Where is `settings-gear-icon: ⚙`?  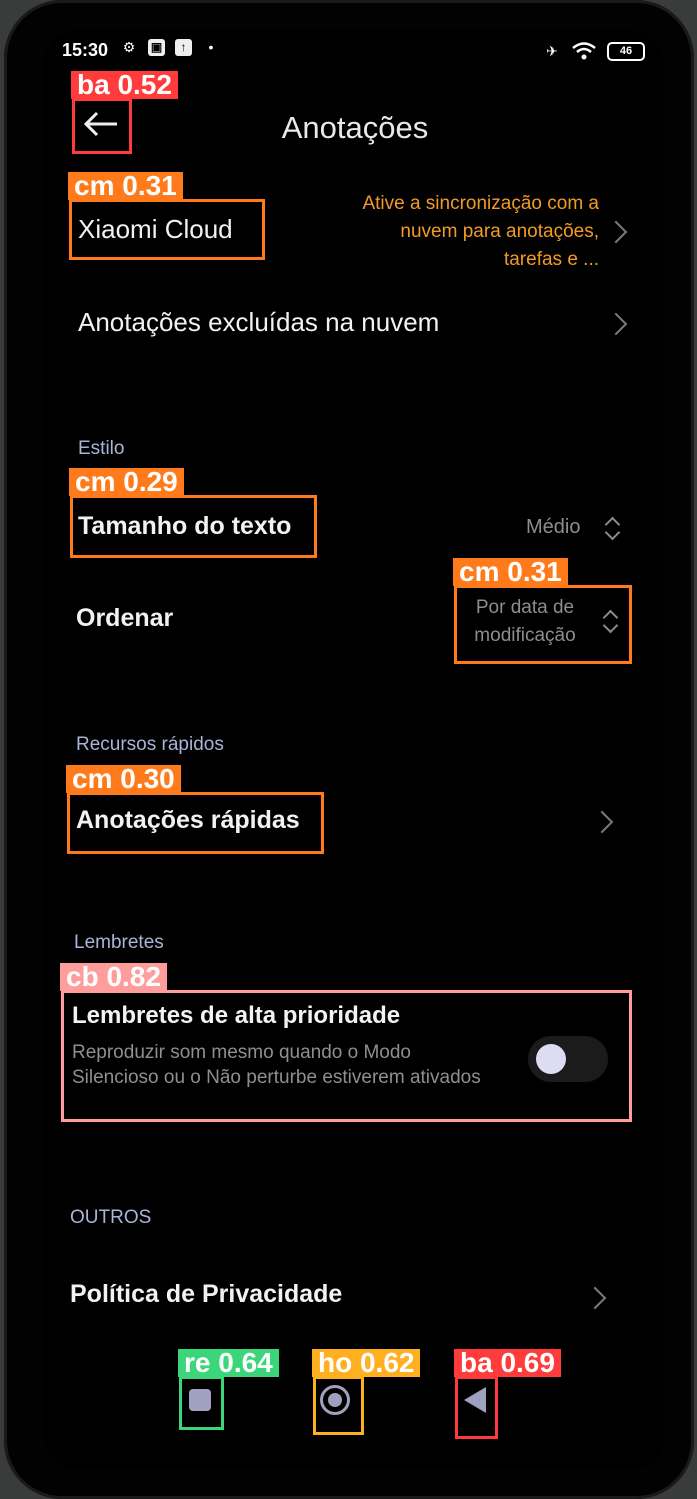 settings-gear-icon: ⚙ is located at coordinates (129, 46).